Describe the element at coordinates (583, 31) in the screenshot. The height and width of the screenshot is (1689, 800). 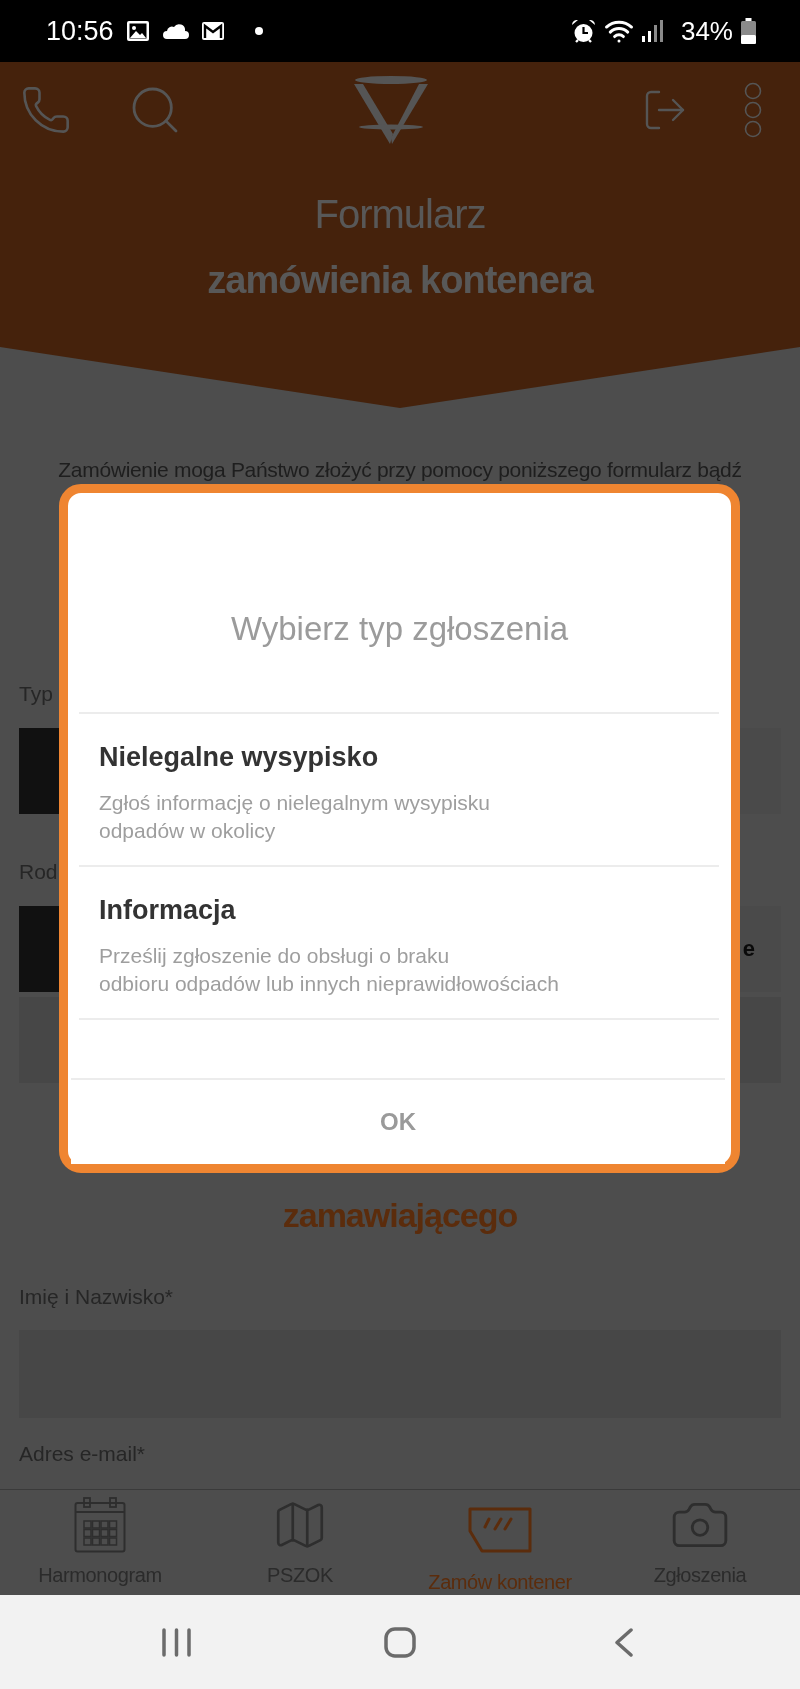
I see `alarm-clock-icon` at that location.